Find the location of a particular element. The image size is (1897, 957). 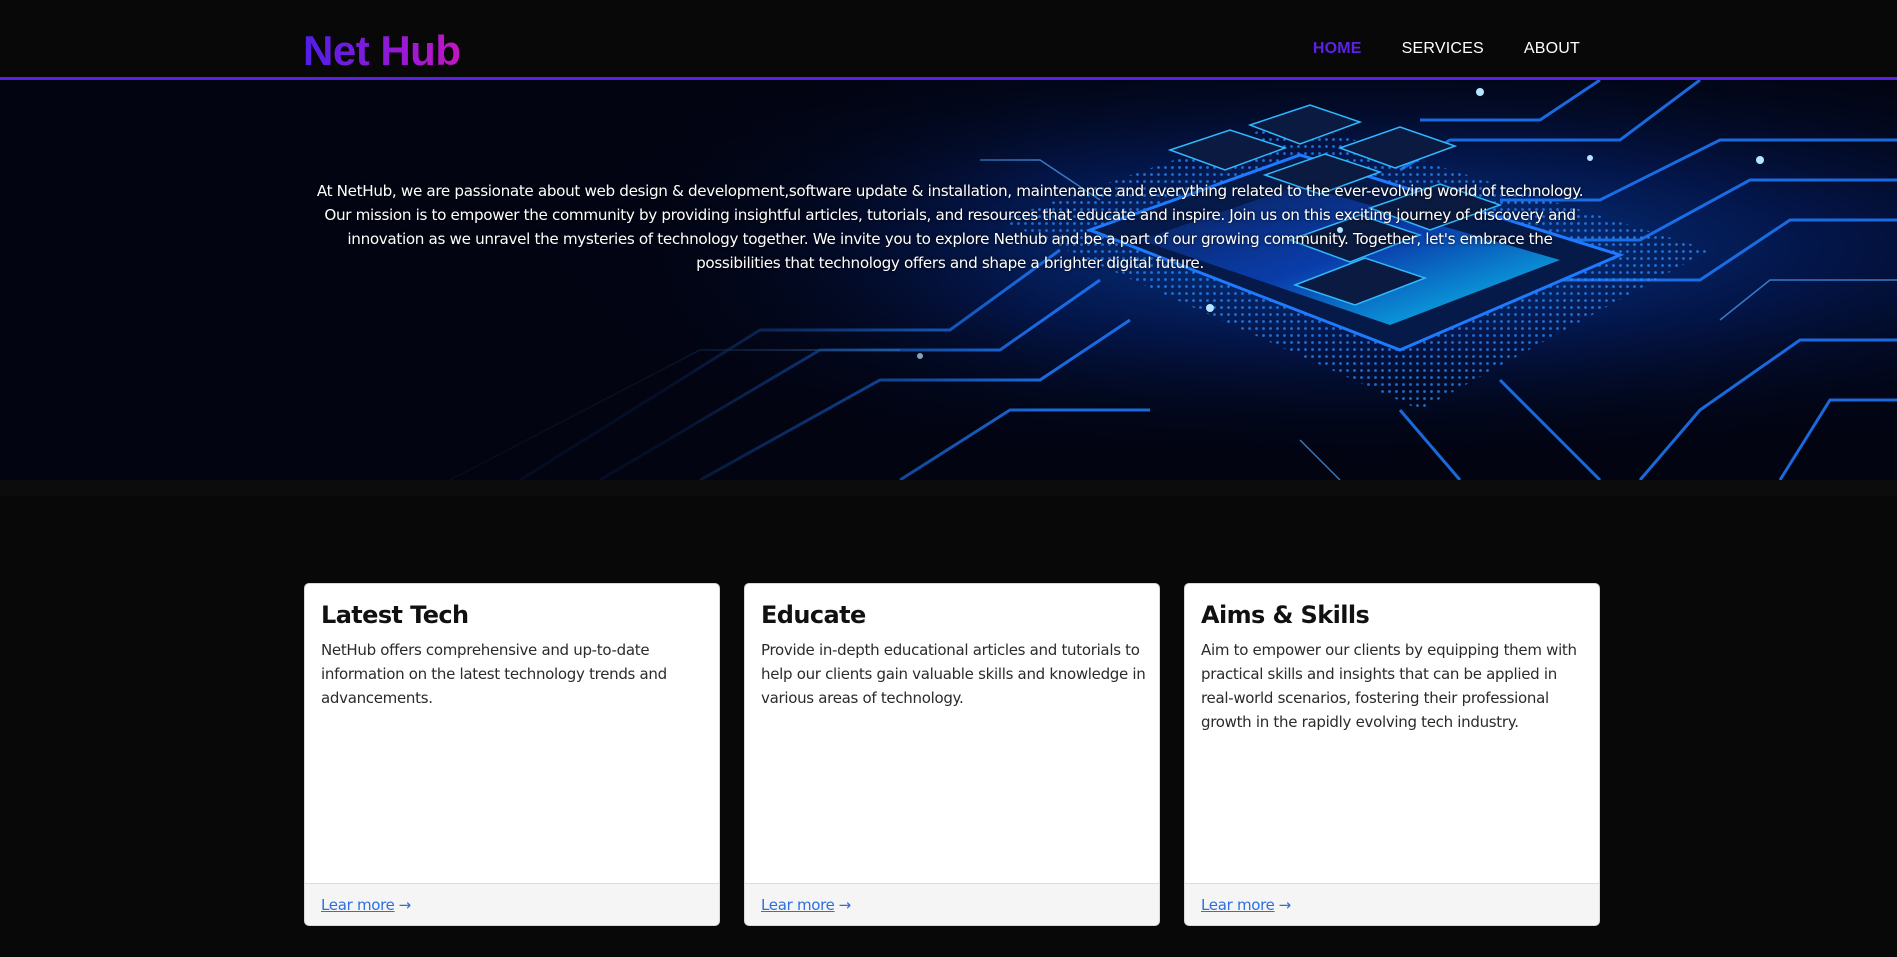

section-divider is located at coordinates (948, 488).